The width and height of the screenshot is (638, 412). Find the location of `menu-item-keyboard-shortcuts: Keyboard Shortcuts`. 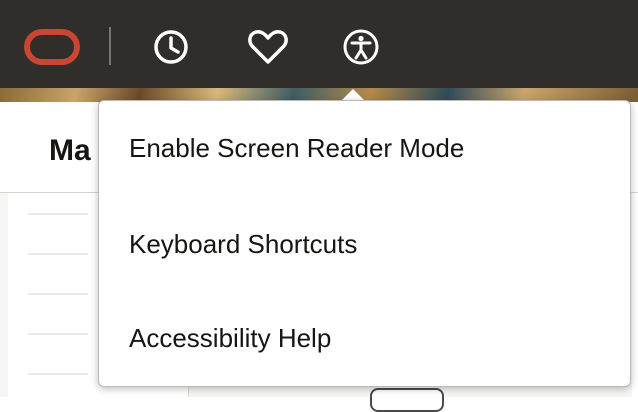

menu-item-keyboard-shortcuts: Keyboard Shortcuts is located at coordinates (243, 244).